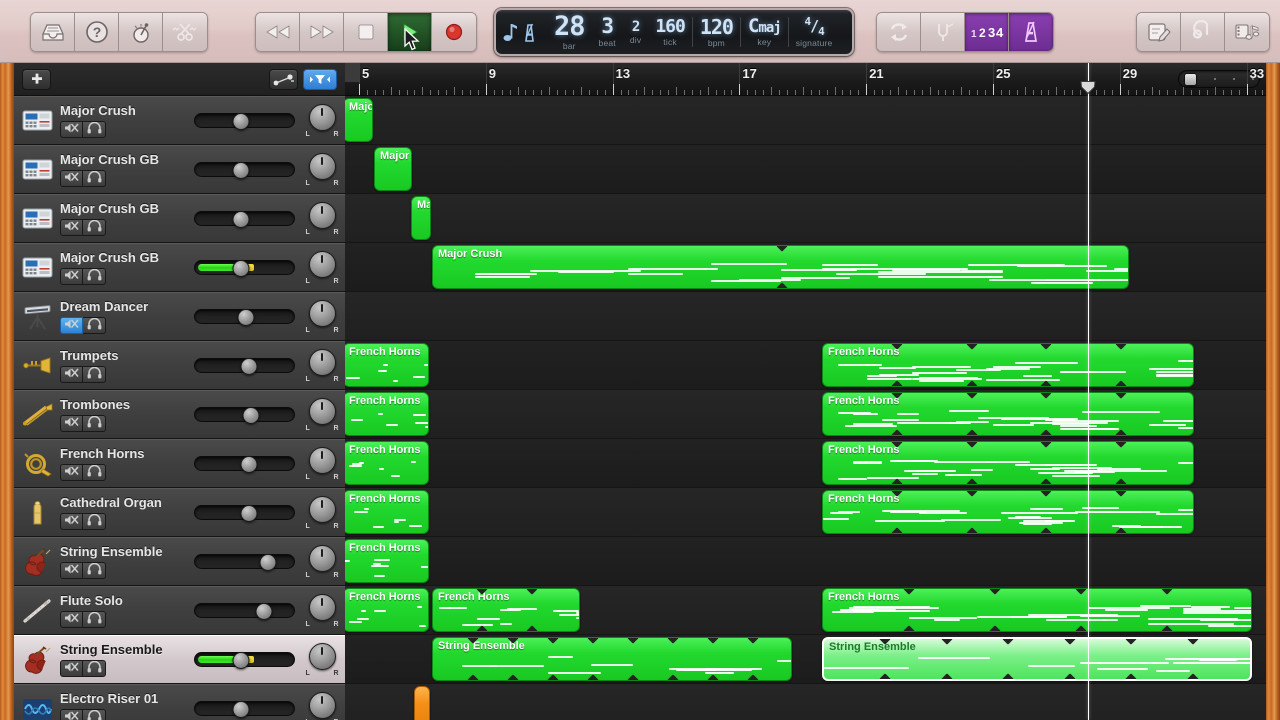 This screenshot has height=720, width=1280. Describe the element at coordinates (569, 32) in the screenshot. I see `bar-display: 28 bar` at that location.